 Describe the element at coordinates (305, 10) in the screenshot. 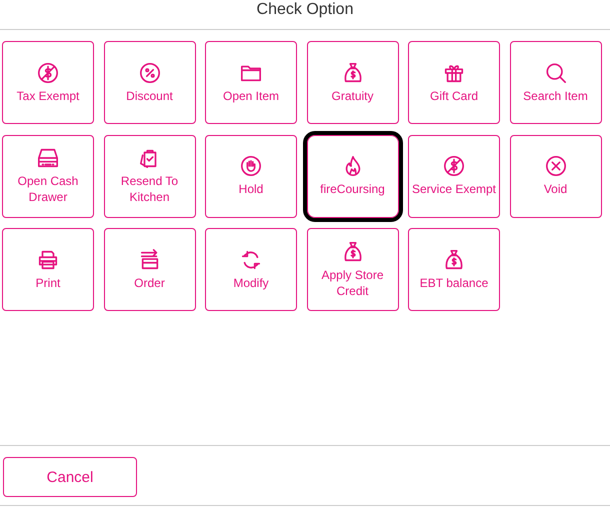

I see `dialog-title: Check Option` at that location.